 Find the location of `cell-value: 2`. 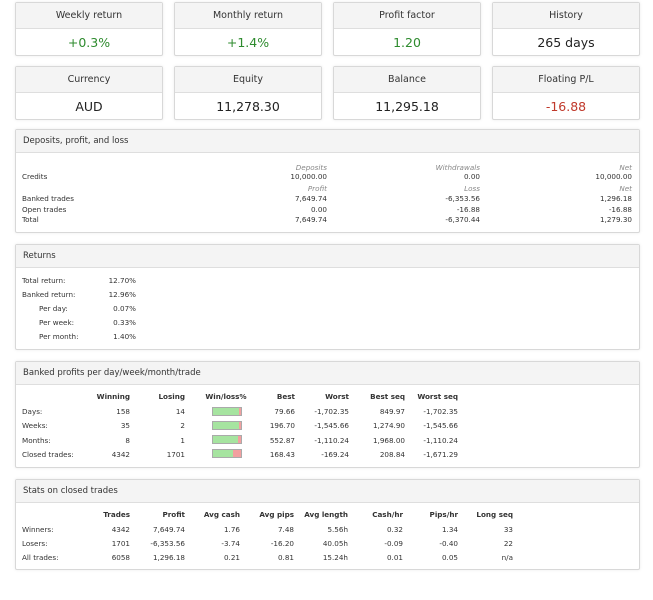

cell-value: 2 is located at coordinates (182, 426).